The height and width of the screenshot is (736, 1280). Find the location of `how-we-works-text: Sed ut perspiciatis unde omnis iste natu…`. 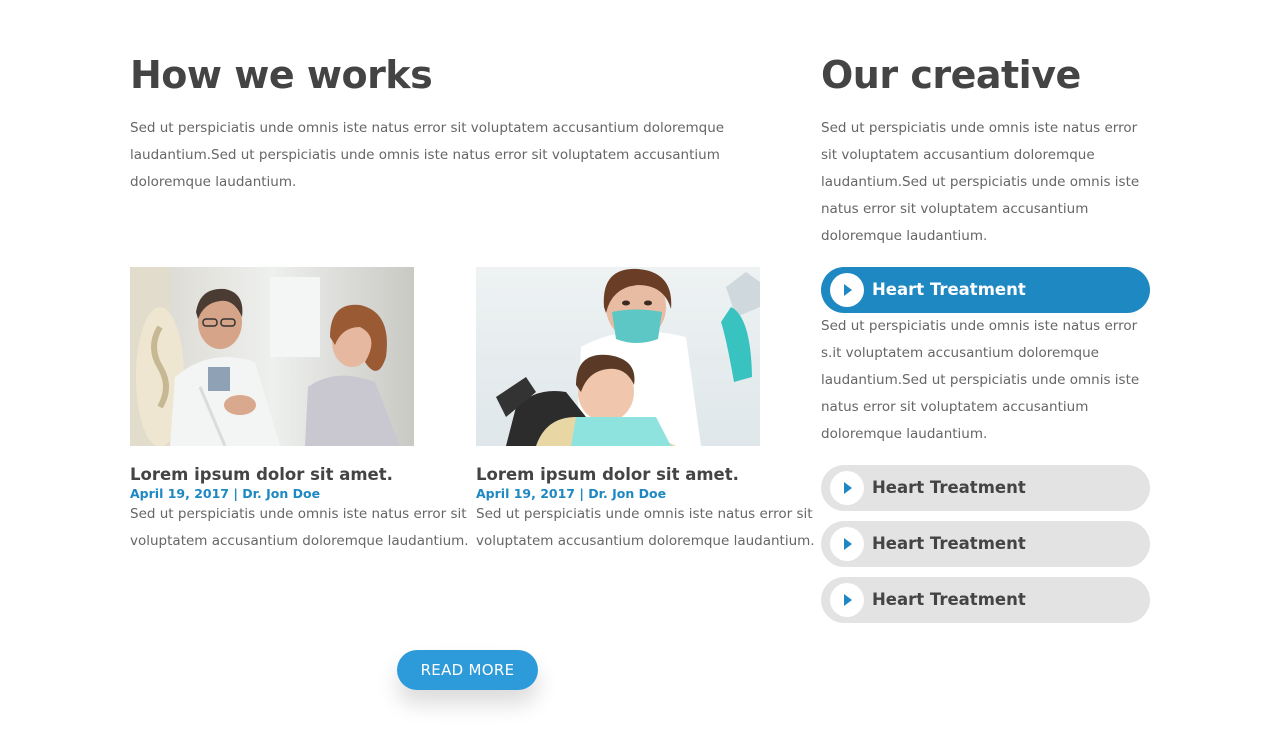

how-we-works-text: Sed ut perspiciatis unde omnis iste natu… is located at coordinates (427, 155).